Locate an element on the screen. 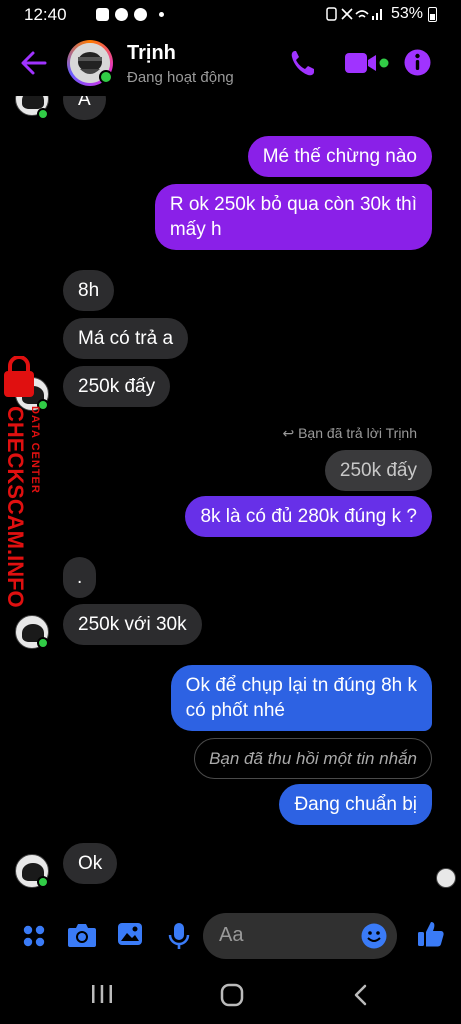 The width and height of the screenshot is (461, 1024). system-navigation-bar is located at coordinates (230, 994).